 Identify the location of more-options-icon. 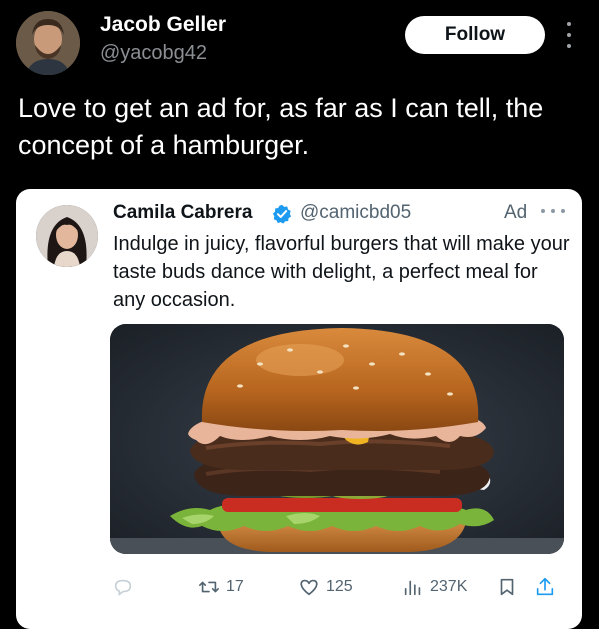
(569, 35).